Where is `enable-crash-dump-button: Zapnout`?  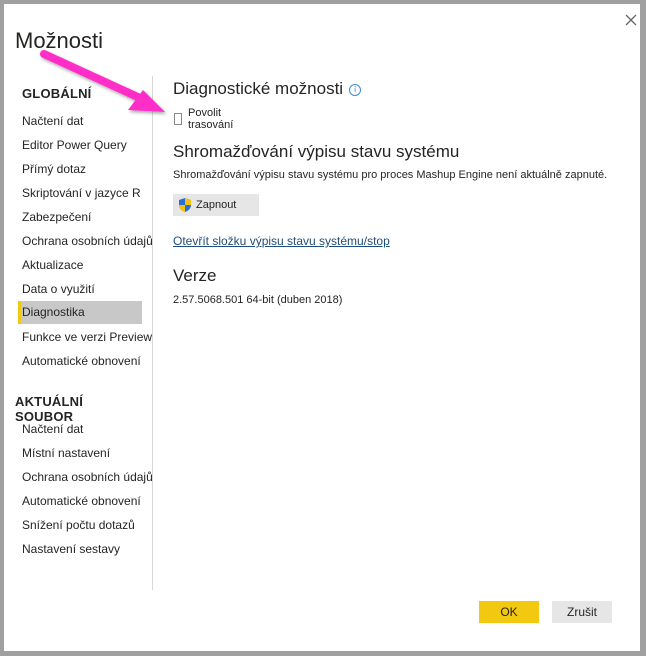 enable-crash-dump-button: Zapnout is located at coordinates (216, 205).